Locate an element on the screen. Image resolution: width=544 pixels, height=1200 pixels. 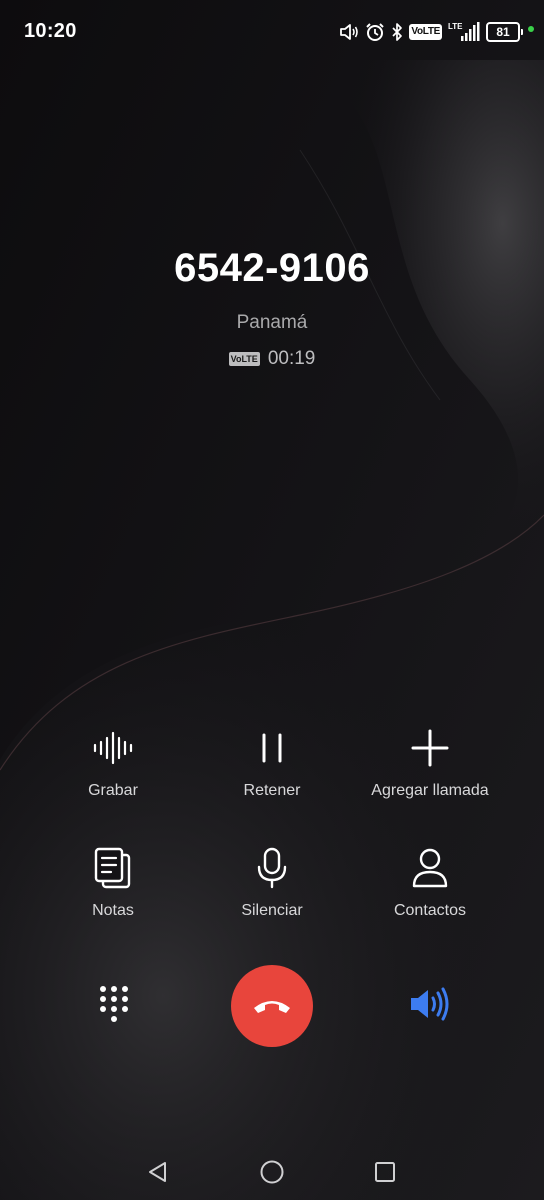
record-label: Grabar is located at coordinates (113, 790).